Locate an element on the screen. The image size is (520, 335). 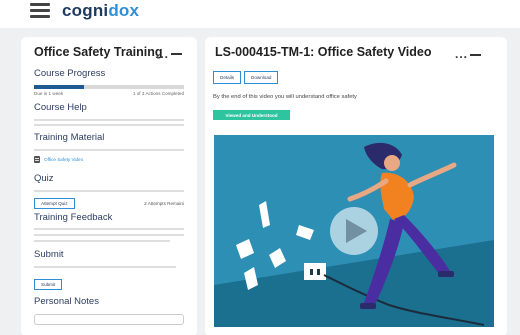
quiz-title: Quiz is located at coordinates (44, 178).